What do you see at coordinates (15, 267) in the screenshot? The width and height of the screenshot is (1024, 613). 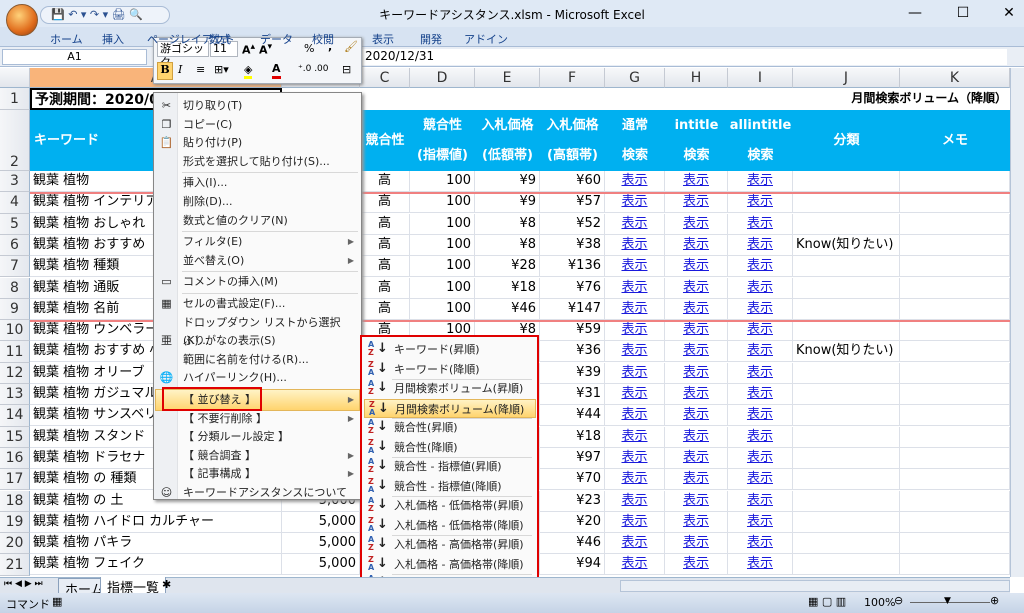 I see `row-header: 7` at bounding box center [15, 267].